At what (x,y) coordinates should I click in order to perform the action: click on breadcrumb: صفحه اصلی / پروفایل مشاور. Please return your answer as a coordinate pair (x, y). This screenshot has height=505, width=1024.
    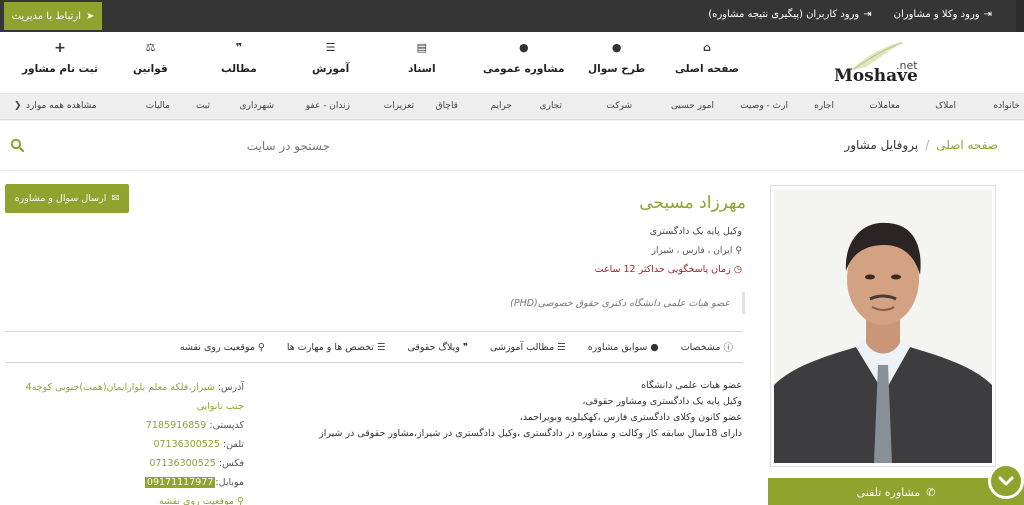
    Looking at the image, I should click on (921, 145).